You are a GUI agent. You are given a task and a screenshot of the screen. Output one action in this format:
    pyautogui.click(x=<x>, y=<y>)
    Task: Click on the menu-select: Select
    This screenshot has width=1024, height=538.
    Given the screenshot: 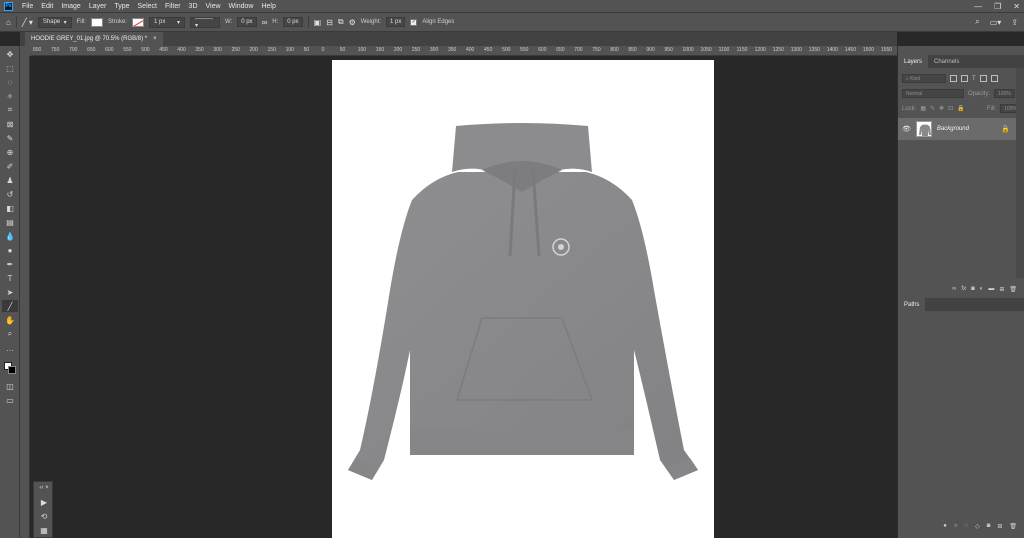 What is the action you would take?
    pyautogui.click(x=147, y=6)
    